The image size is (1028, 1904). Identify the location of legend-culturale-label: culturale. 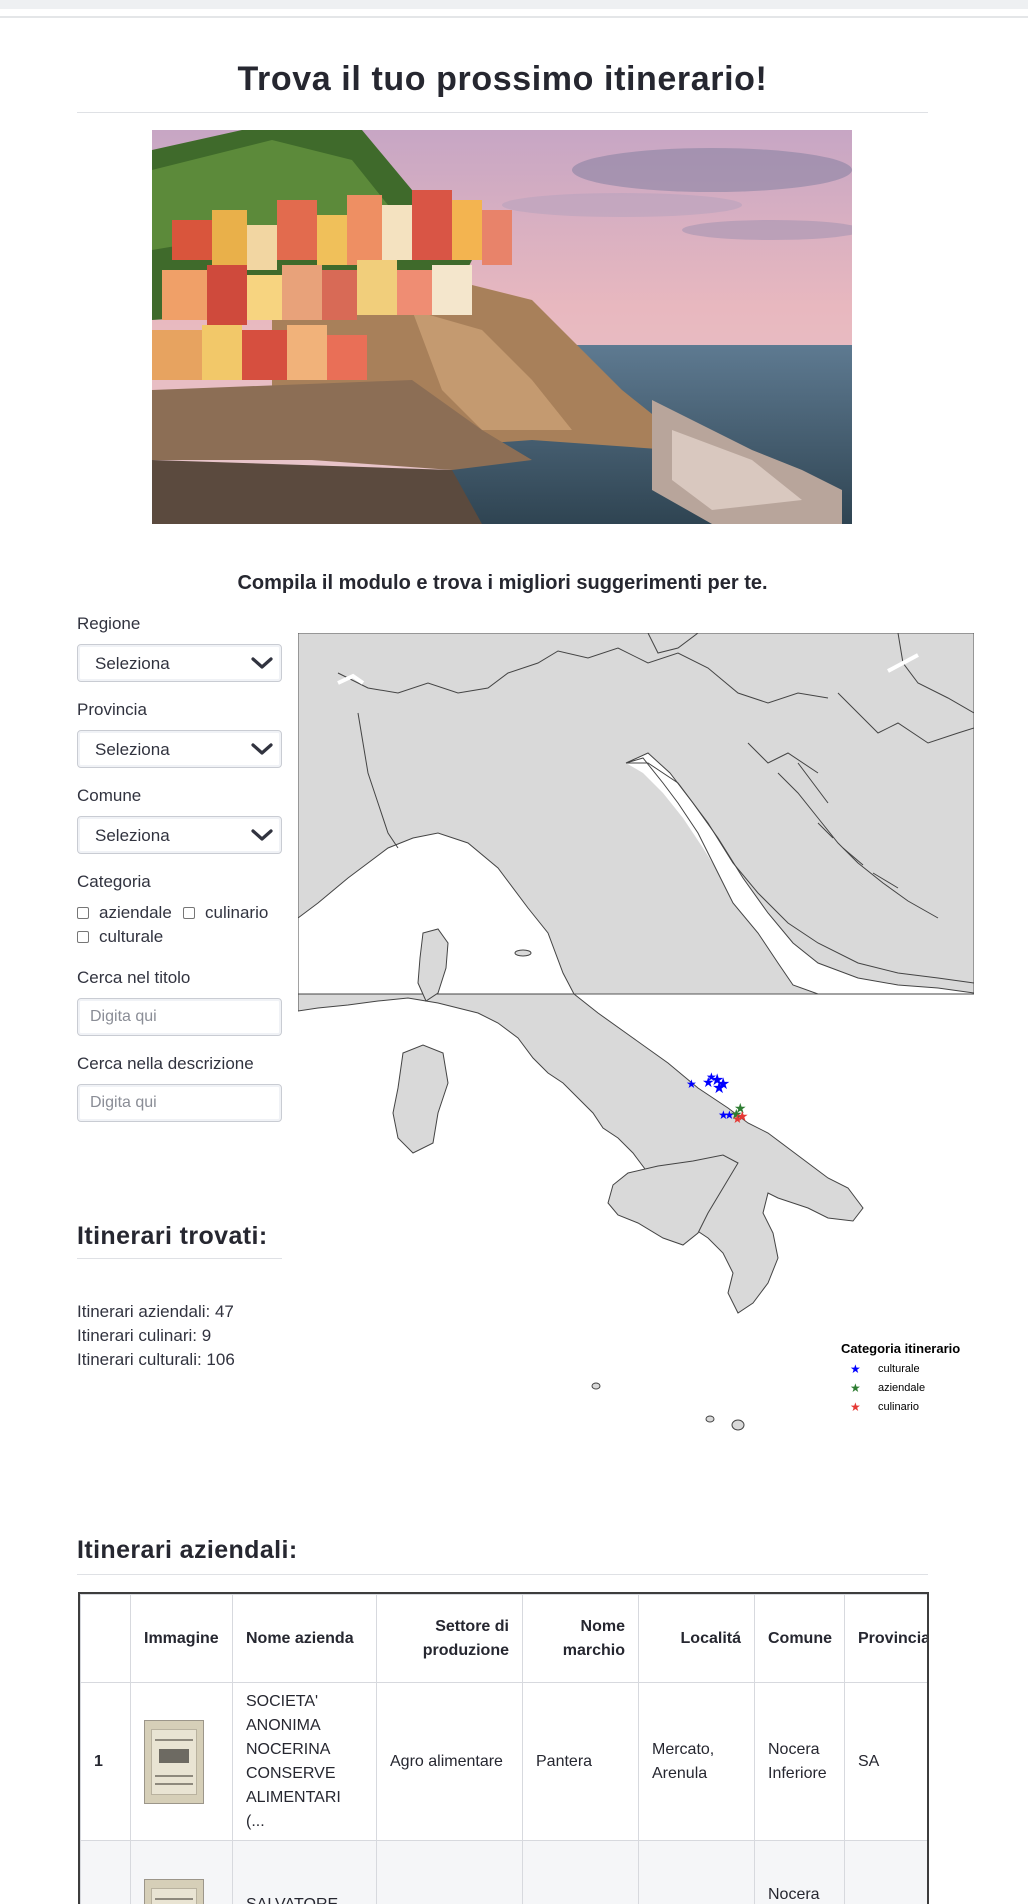
(899, 1369).